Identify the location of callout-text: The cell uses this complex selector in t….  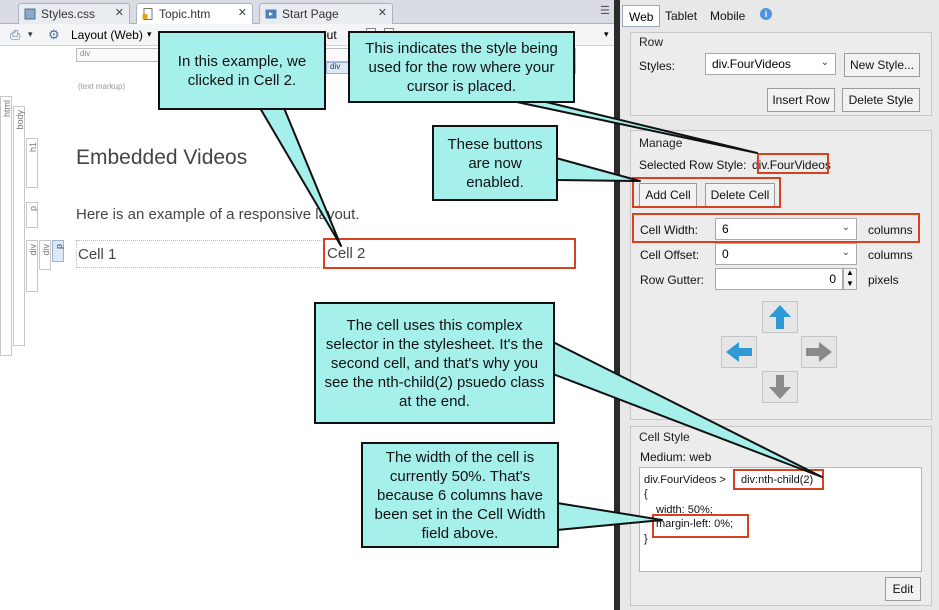
(434, 363).